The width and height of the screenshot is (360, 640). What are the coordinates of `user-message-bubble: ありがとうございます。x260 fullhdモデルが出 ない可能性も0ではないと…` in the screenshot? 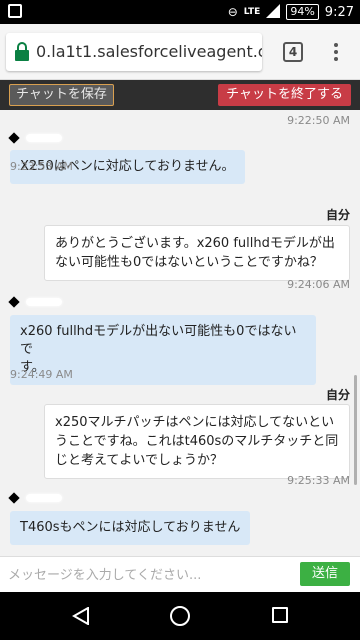 It's located at (197, 253).